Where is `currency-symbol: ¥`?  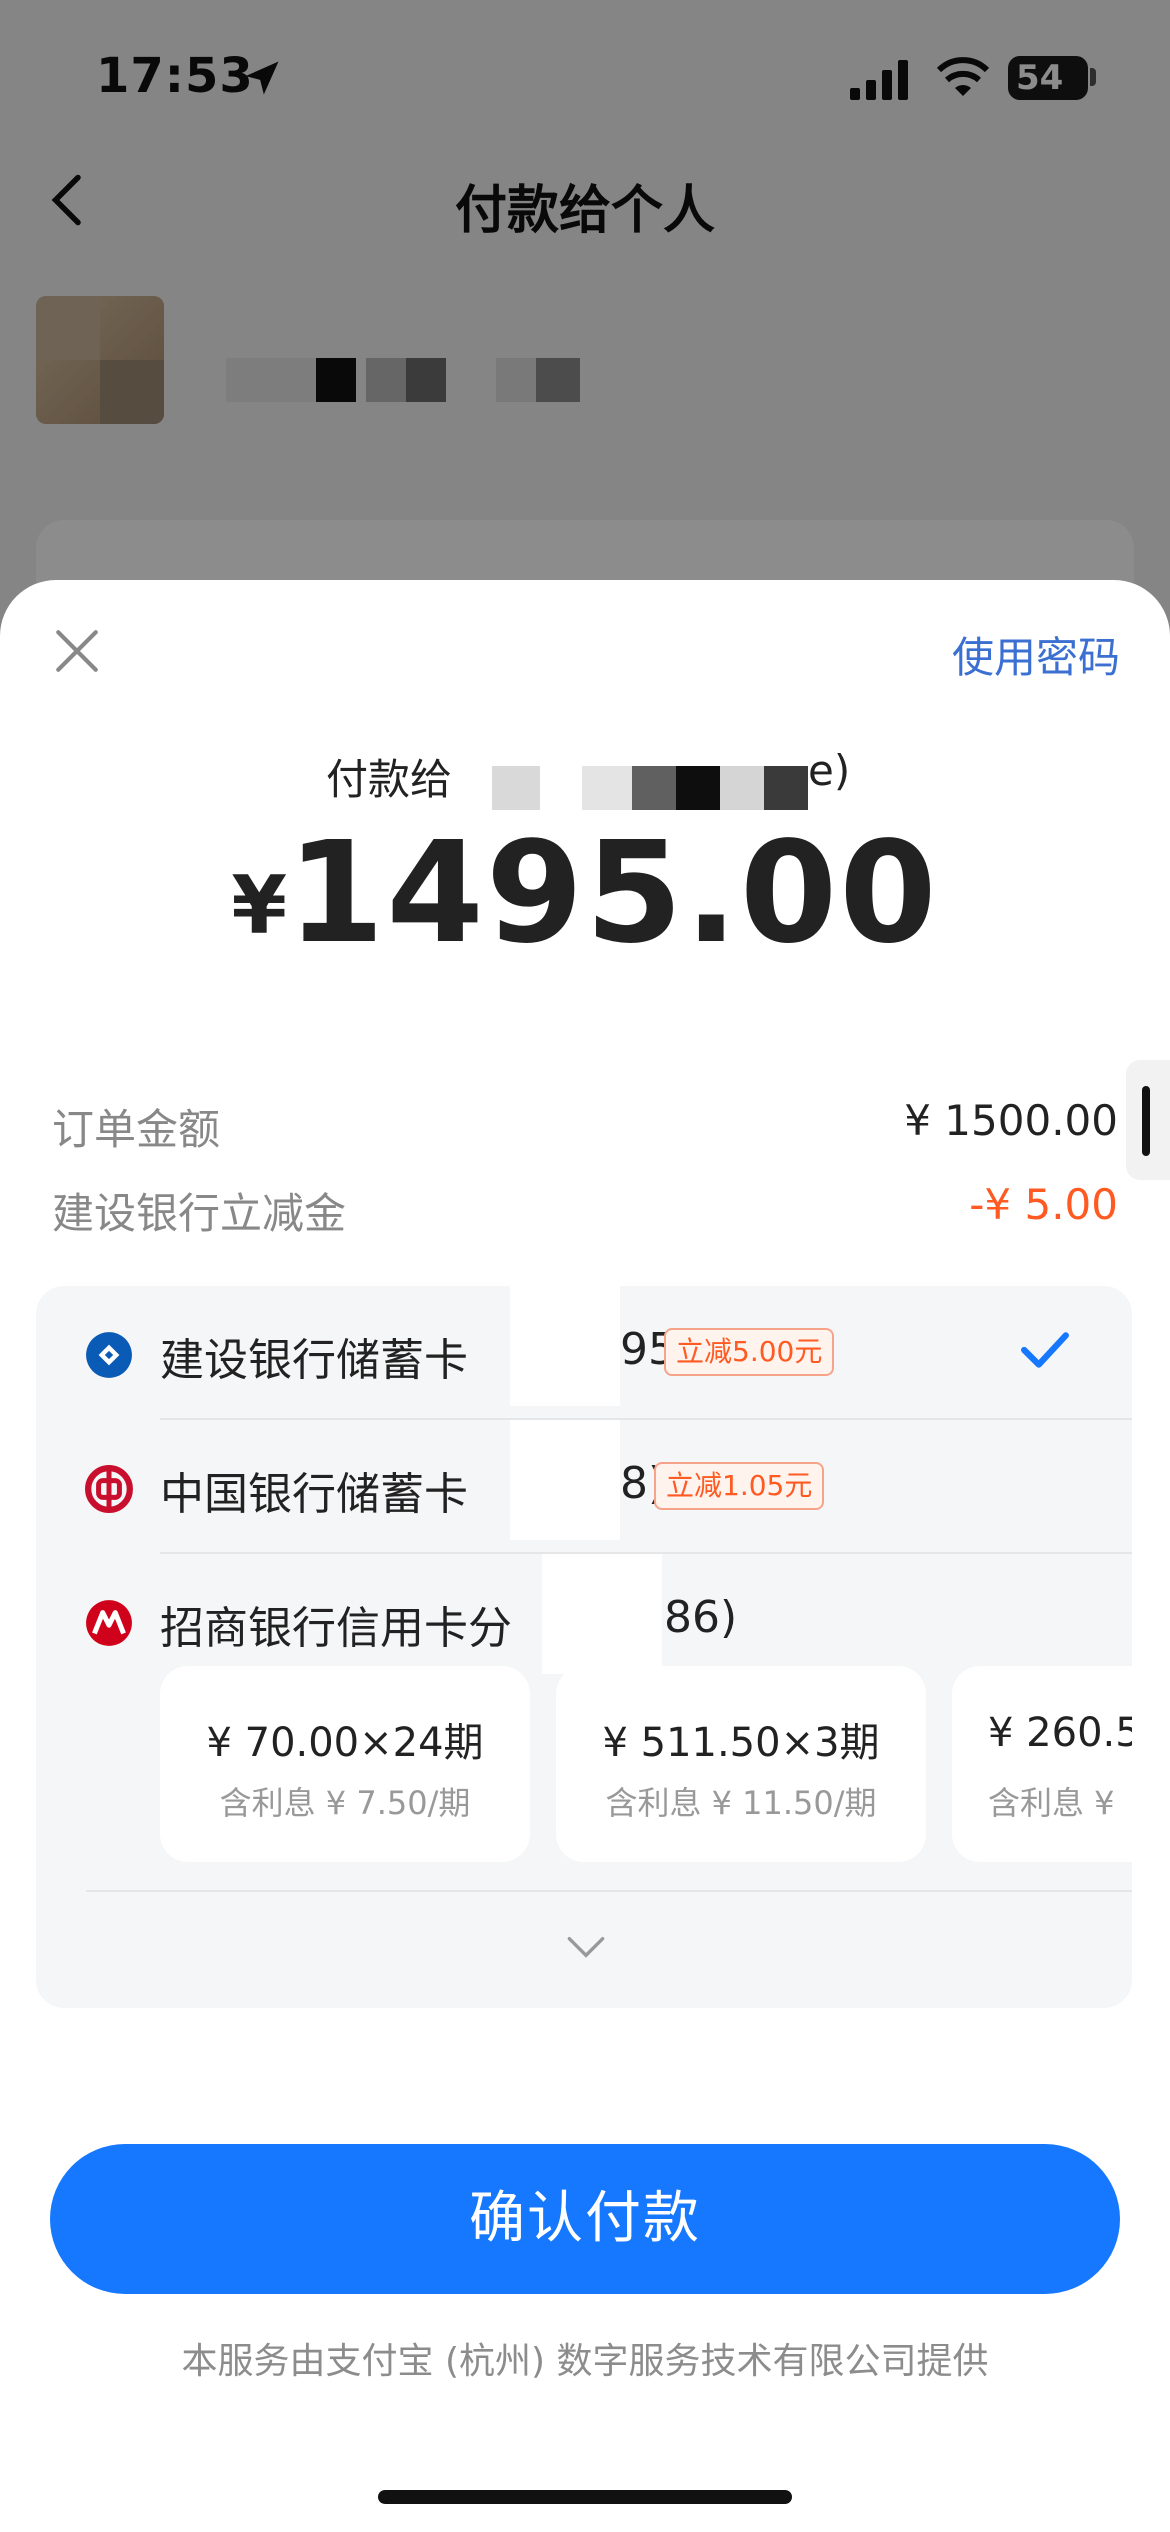 currency-symbol: ¥ is located at coordinates (259, 905).